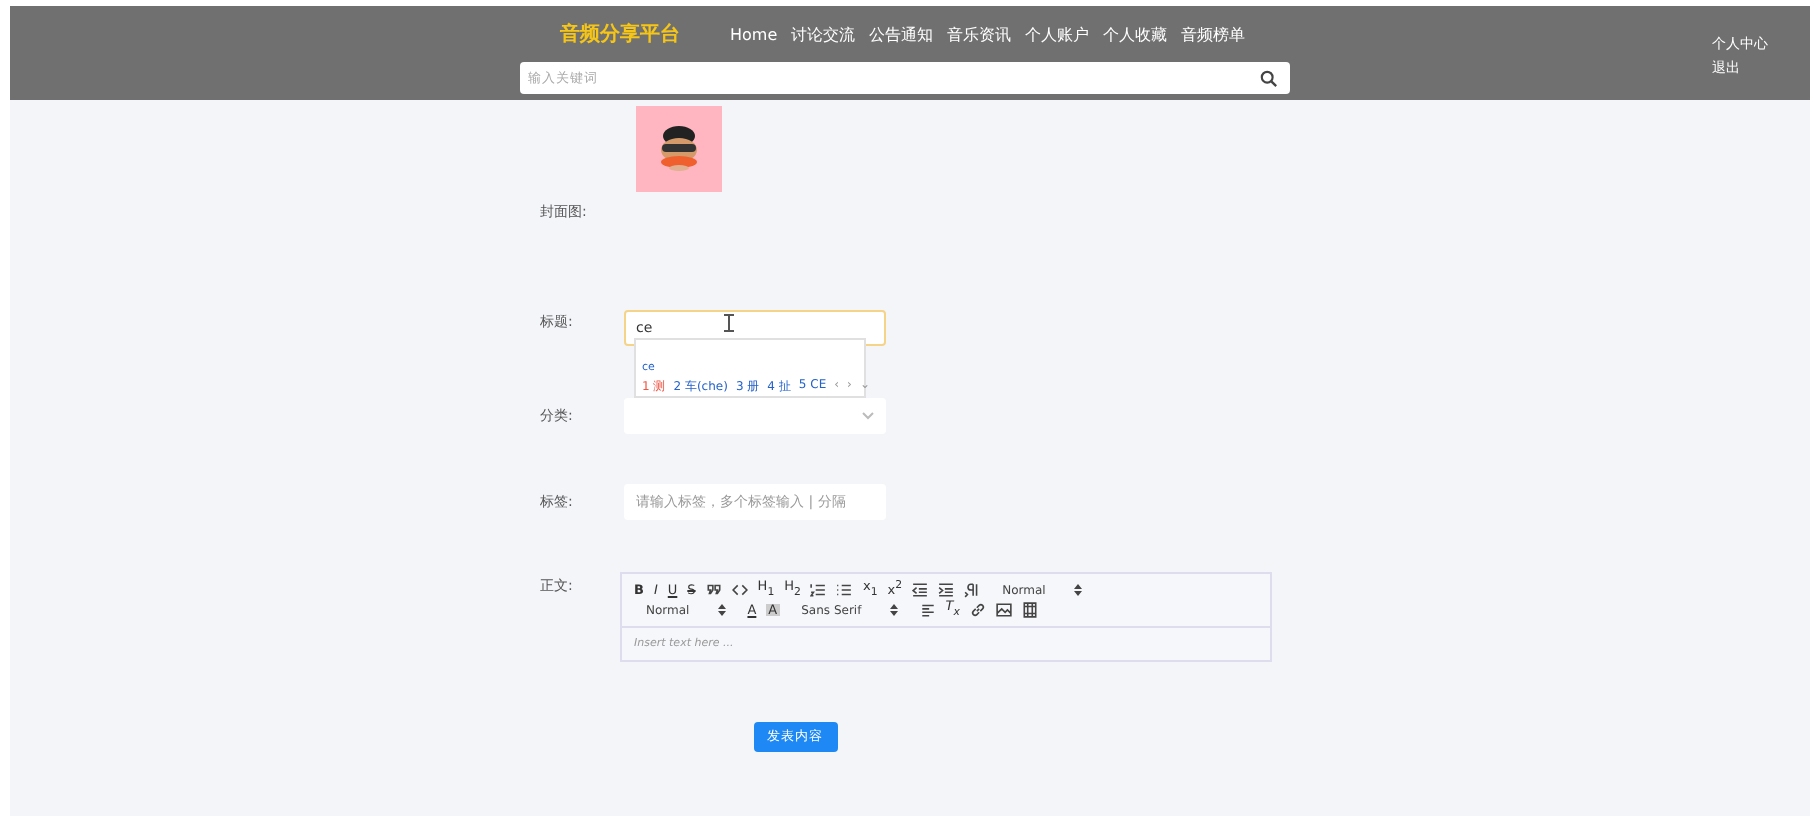 Image resolution: width=1820 pixels, height=830 pixels. Describe the element at coordinates (977, 610) in the screenshot. I see `link-icon` at that location.